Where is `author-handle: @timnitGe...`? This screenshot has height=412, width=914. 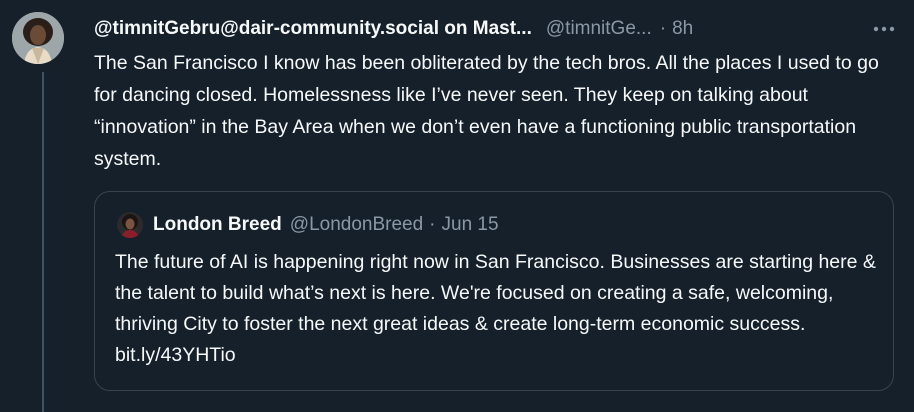 author-handle: @timnitGe... is located at coordinates (599, 29).